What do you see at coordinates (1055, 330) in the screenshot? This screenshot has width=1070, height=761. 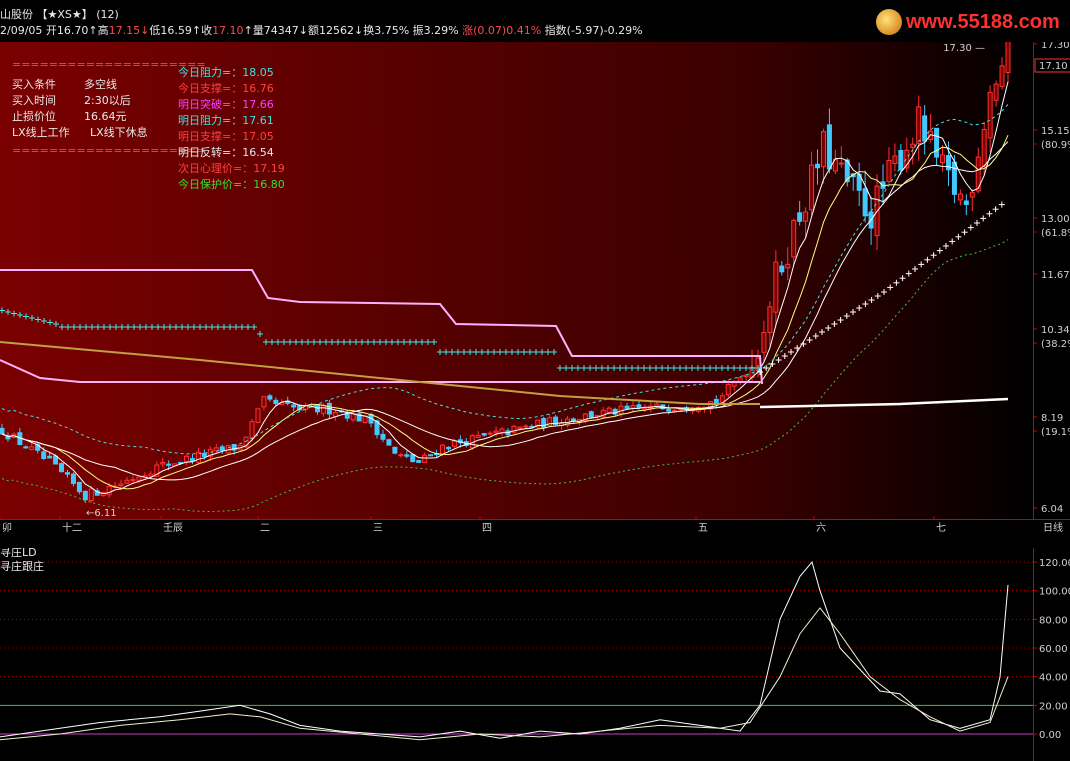 I see `axis-label: 10.34` at bounding box center [1055, 330].